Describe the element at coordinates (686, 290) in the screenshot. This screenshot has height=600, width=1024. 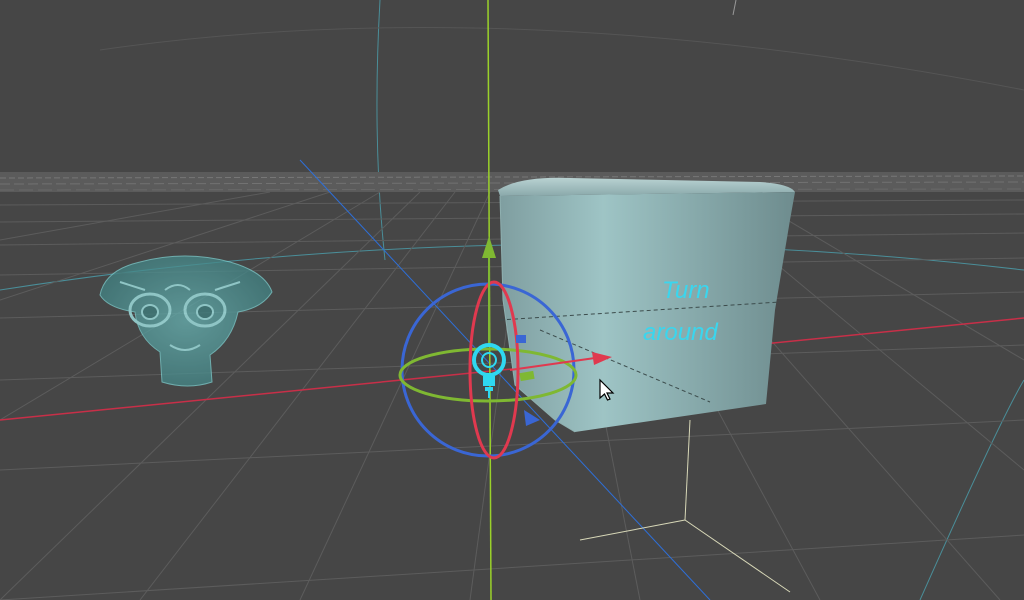
I see `cube-text-line1: Turn` at that location.